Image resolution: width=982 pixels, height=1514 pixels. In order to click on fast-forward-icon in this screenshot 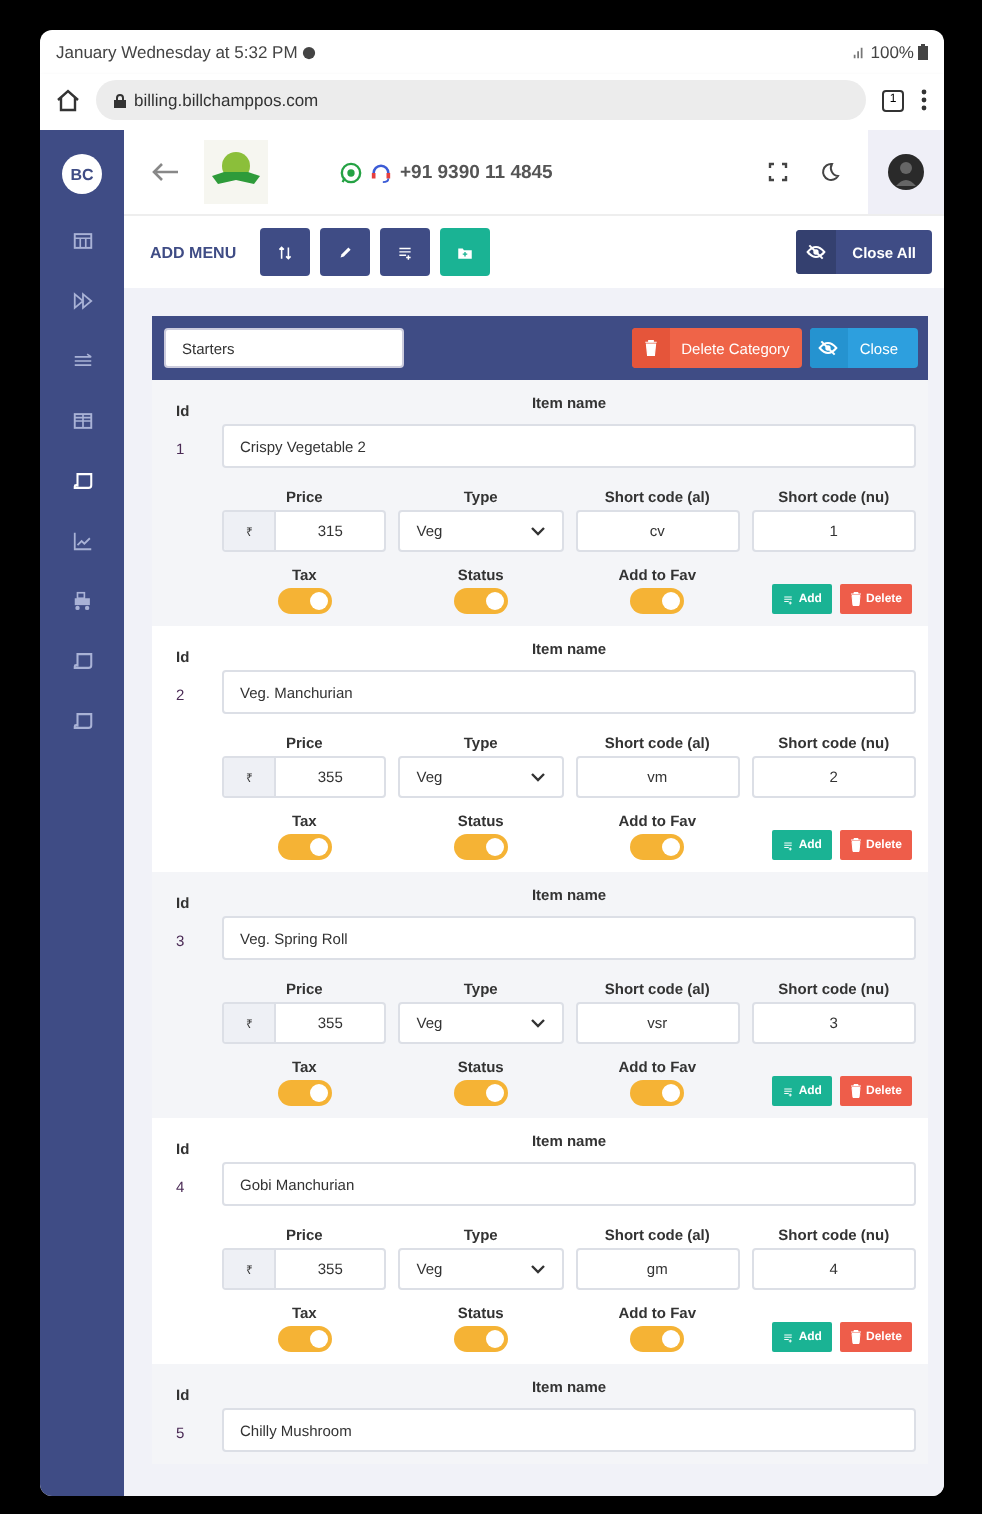, I will do `click(82, 300)`.